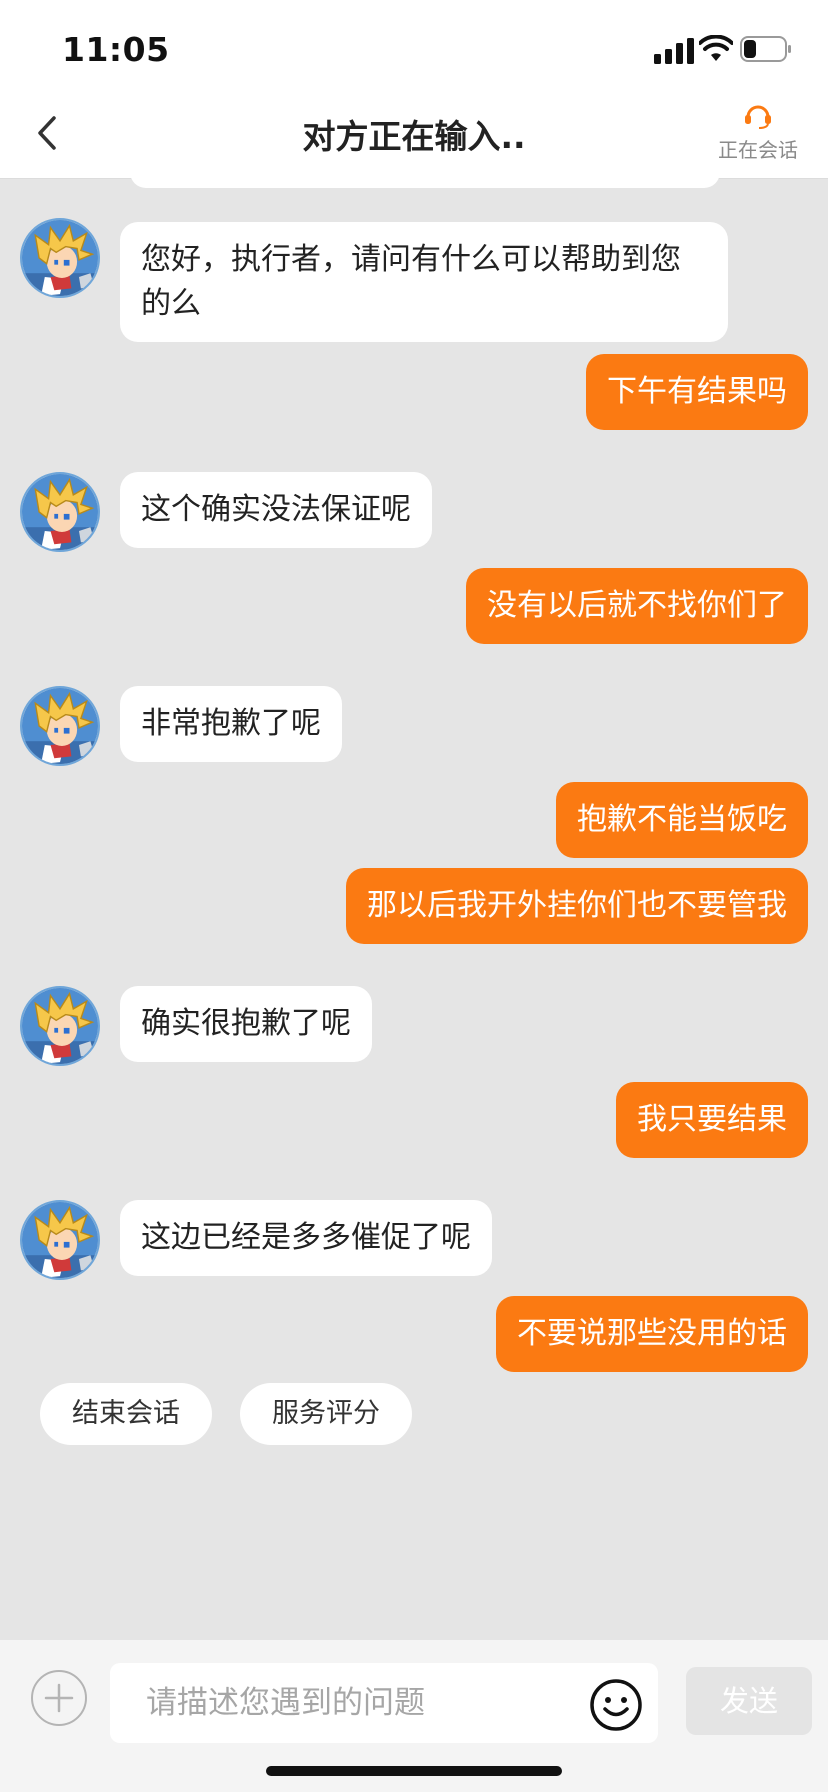 Image resolution: width=828 pixels, height=1792 pixels. I want to click on previous-message-bubble, so click(425, 183).